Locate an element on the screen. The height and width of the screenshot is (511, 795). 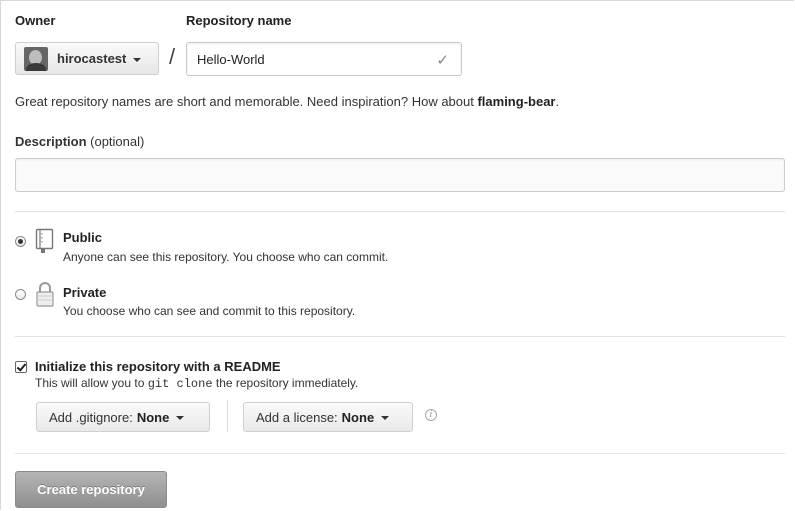
readme-desc-post: the repository immediately. is located at coordinates (287, 383).